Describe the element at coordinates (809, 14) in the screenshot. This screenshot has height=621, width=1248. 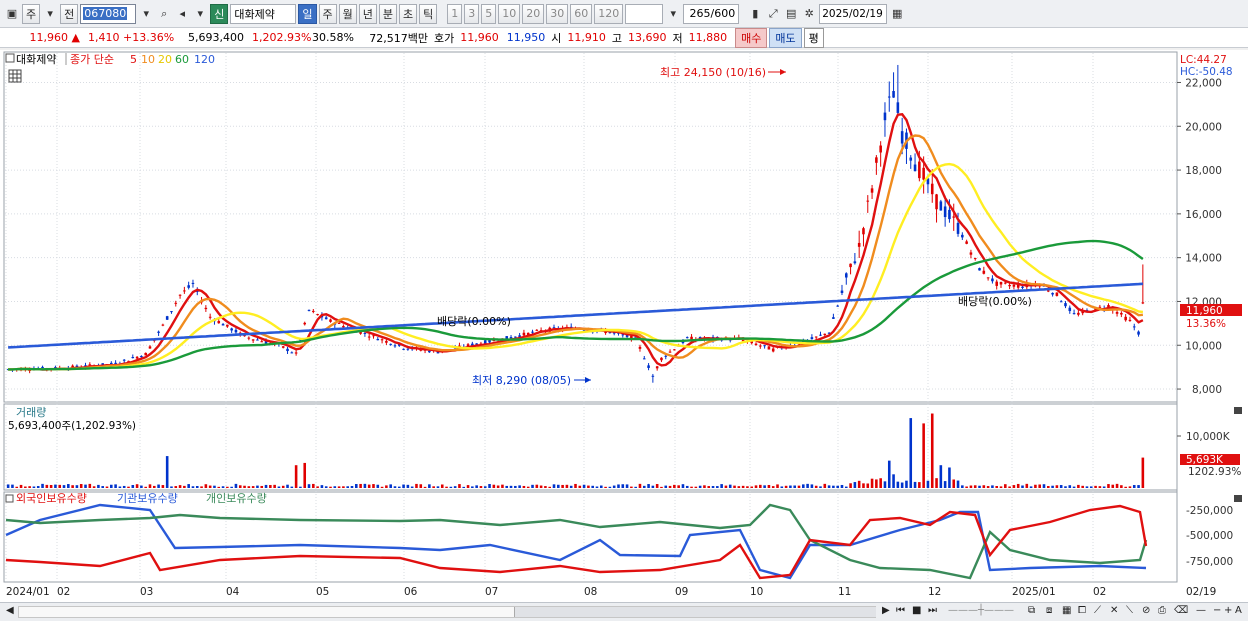
I see `gear-icon: ✲` at that location.